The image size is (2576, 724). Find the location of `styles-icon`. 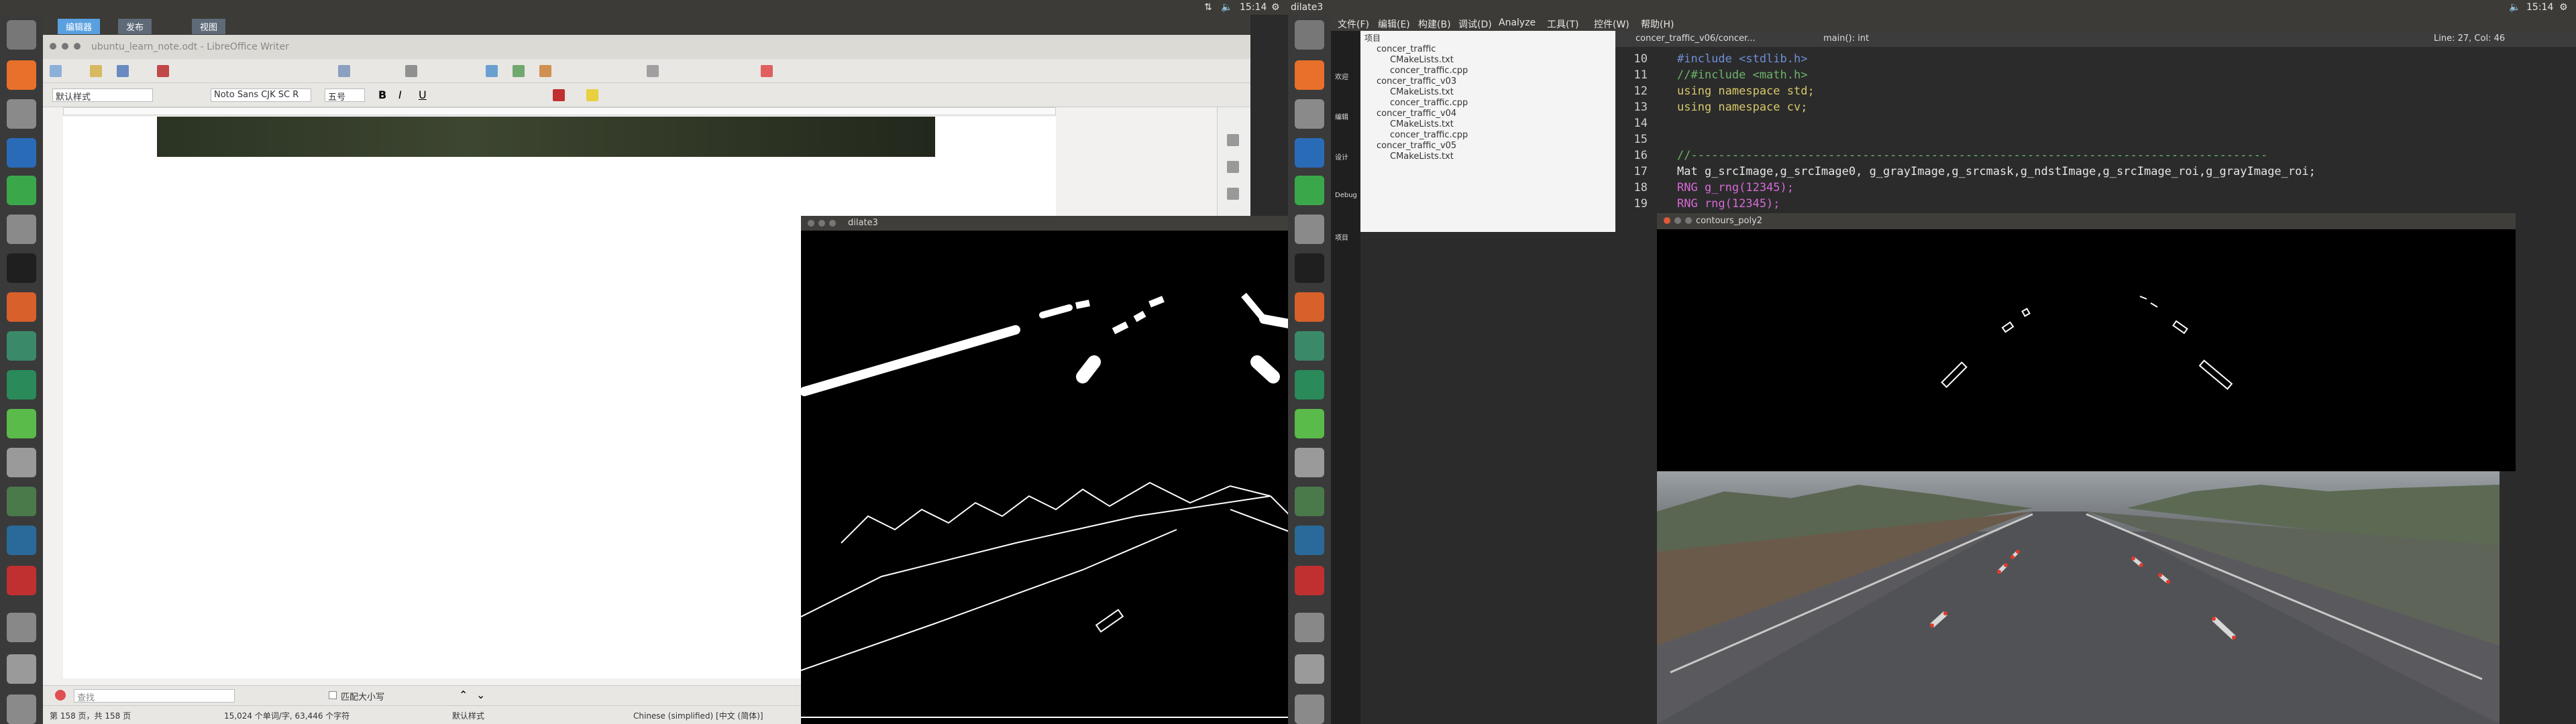

styles-icon is located at coordinates (1233, 167).